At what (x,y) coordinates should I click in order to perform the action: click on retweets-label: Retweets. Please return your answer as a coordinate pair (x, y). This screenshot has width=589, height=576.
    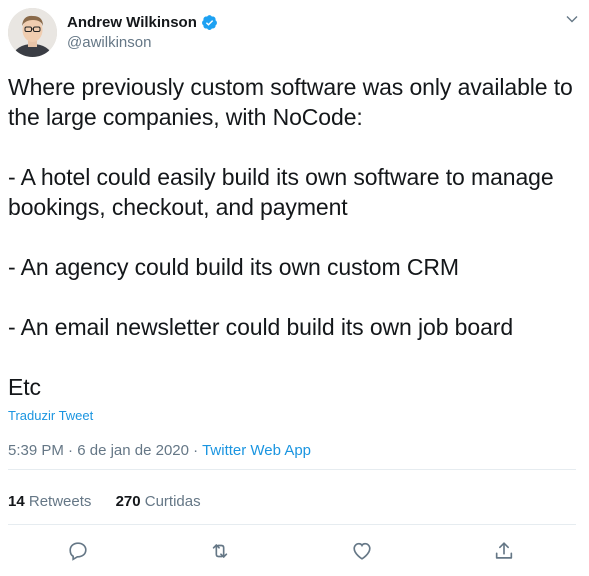
    Looking at the image, I should click on (58, 501).